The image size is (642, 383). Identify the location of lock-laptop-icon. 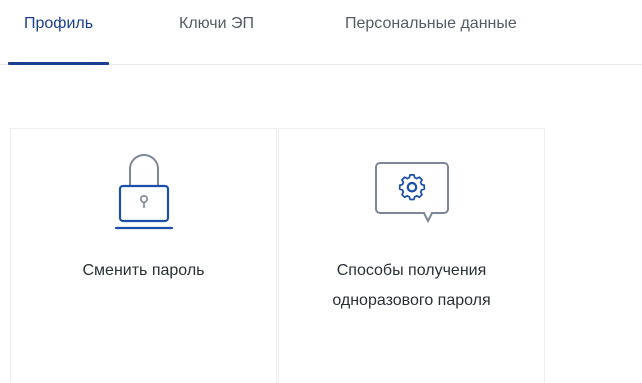
(143, 192).